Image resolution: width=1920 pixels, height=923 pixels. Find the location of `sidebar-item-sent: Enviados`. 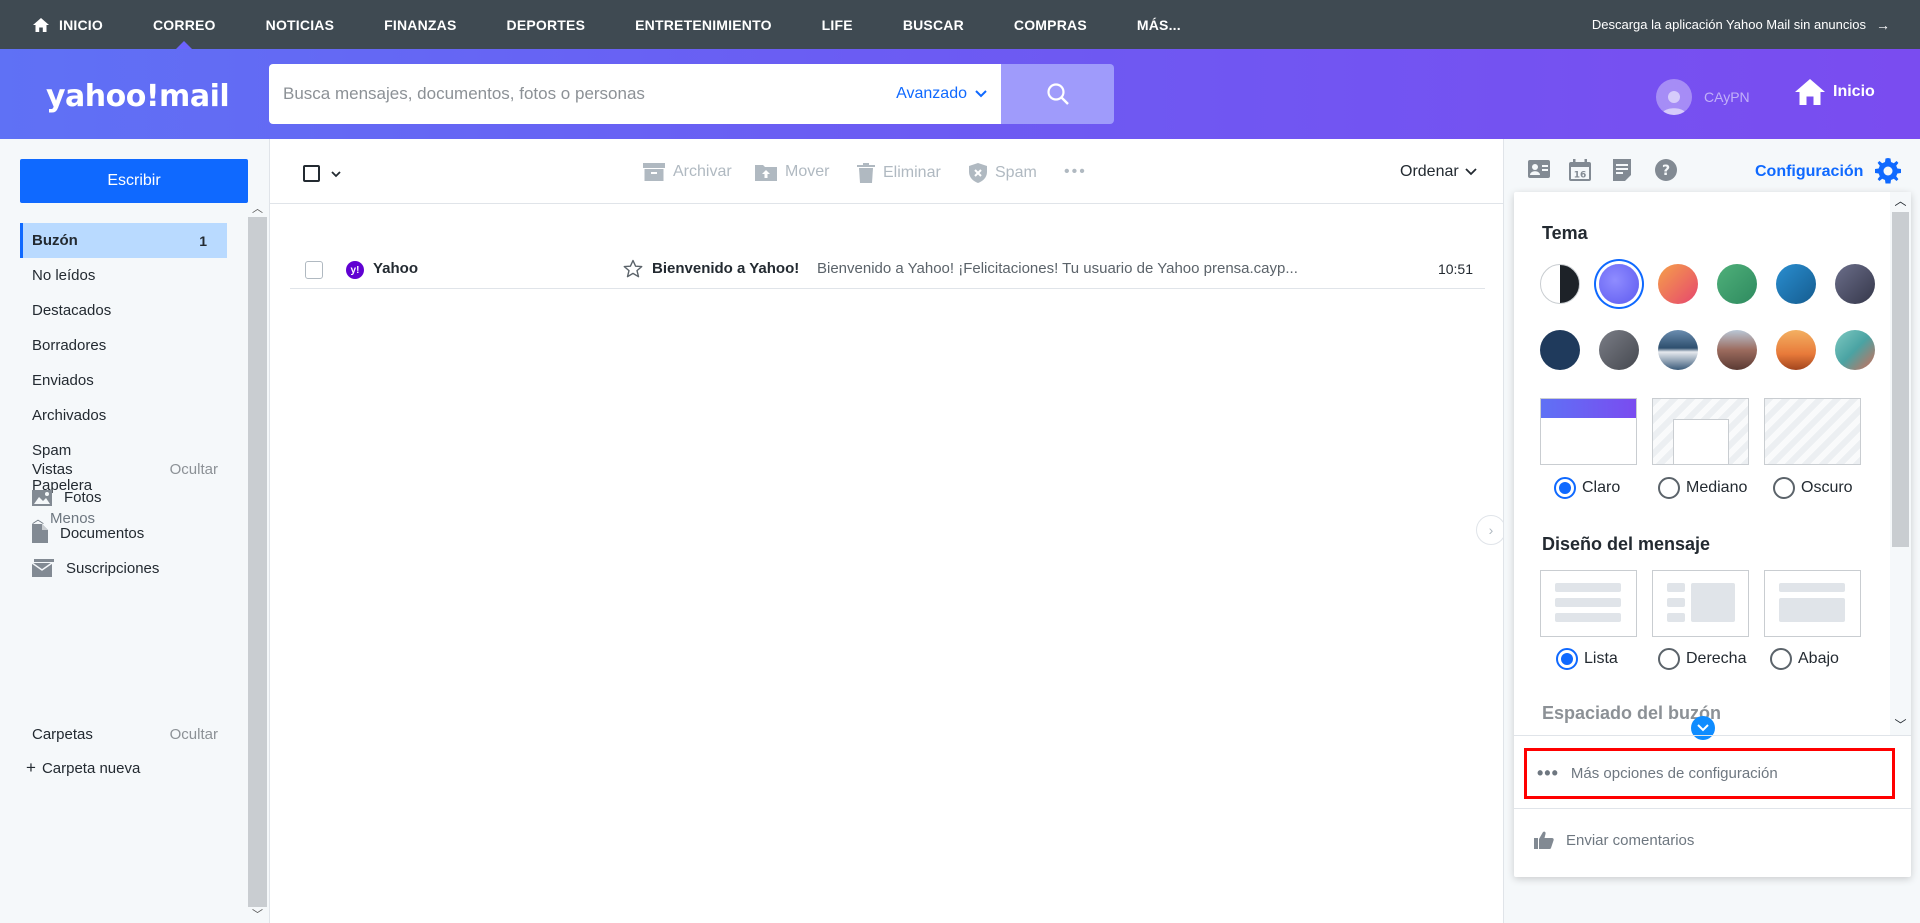

sidebar-item-sent: Enviados is located at coordinates (123, 380).